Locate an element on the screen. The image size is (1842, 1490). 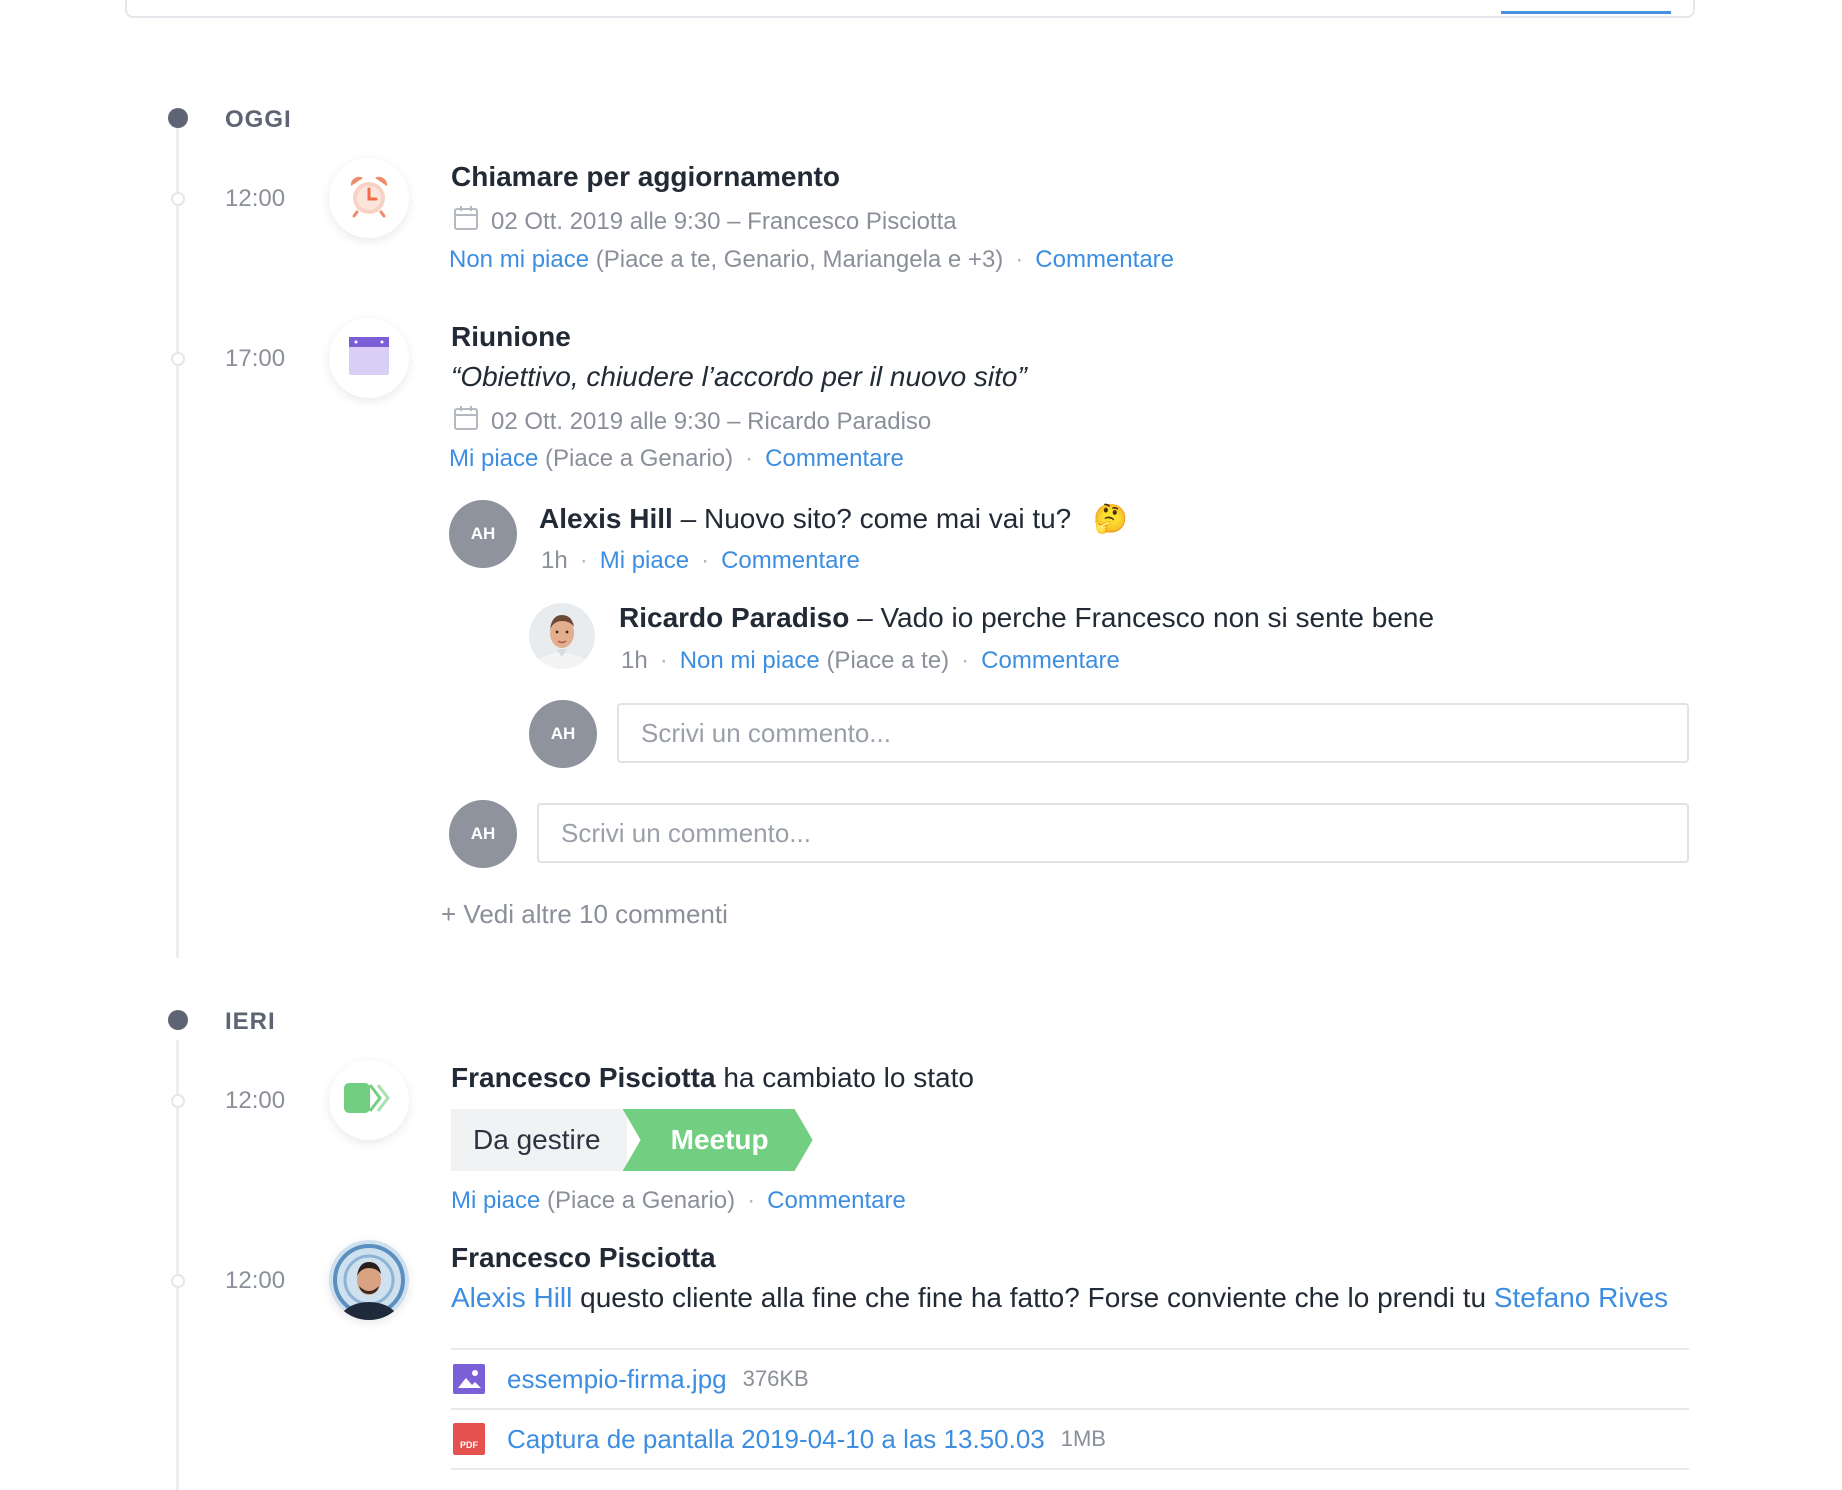
status-change-text: Francesco Pisciotta ha cambiato lo stato is located at coordinates (712, 1078).